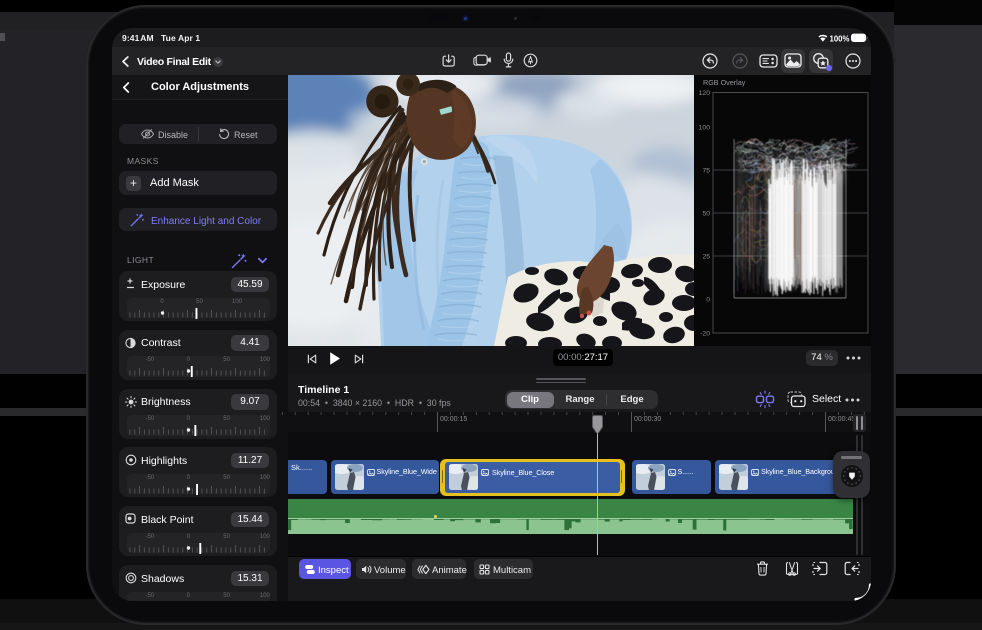 This screenshot has width=982, height=630. Describe the element at coordinates (724, 82) in the screenshot. I see `svg-text: RGB Overlay` at that location.